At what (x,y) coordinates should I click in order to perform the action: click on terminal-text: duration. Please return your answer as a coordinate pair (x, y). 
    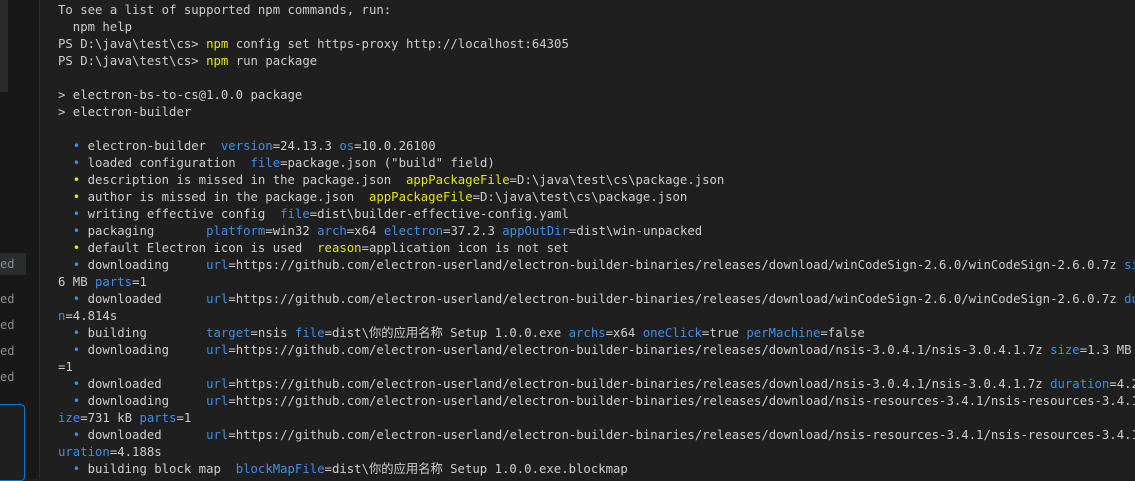
    Looking at the image, I should click on (1080, 384).